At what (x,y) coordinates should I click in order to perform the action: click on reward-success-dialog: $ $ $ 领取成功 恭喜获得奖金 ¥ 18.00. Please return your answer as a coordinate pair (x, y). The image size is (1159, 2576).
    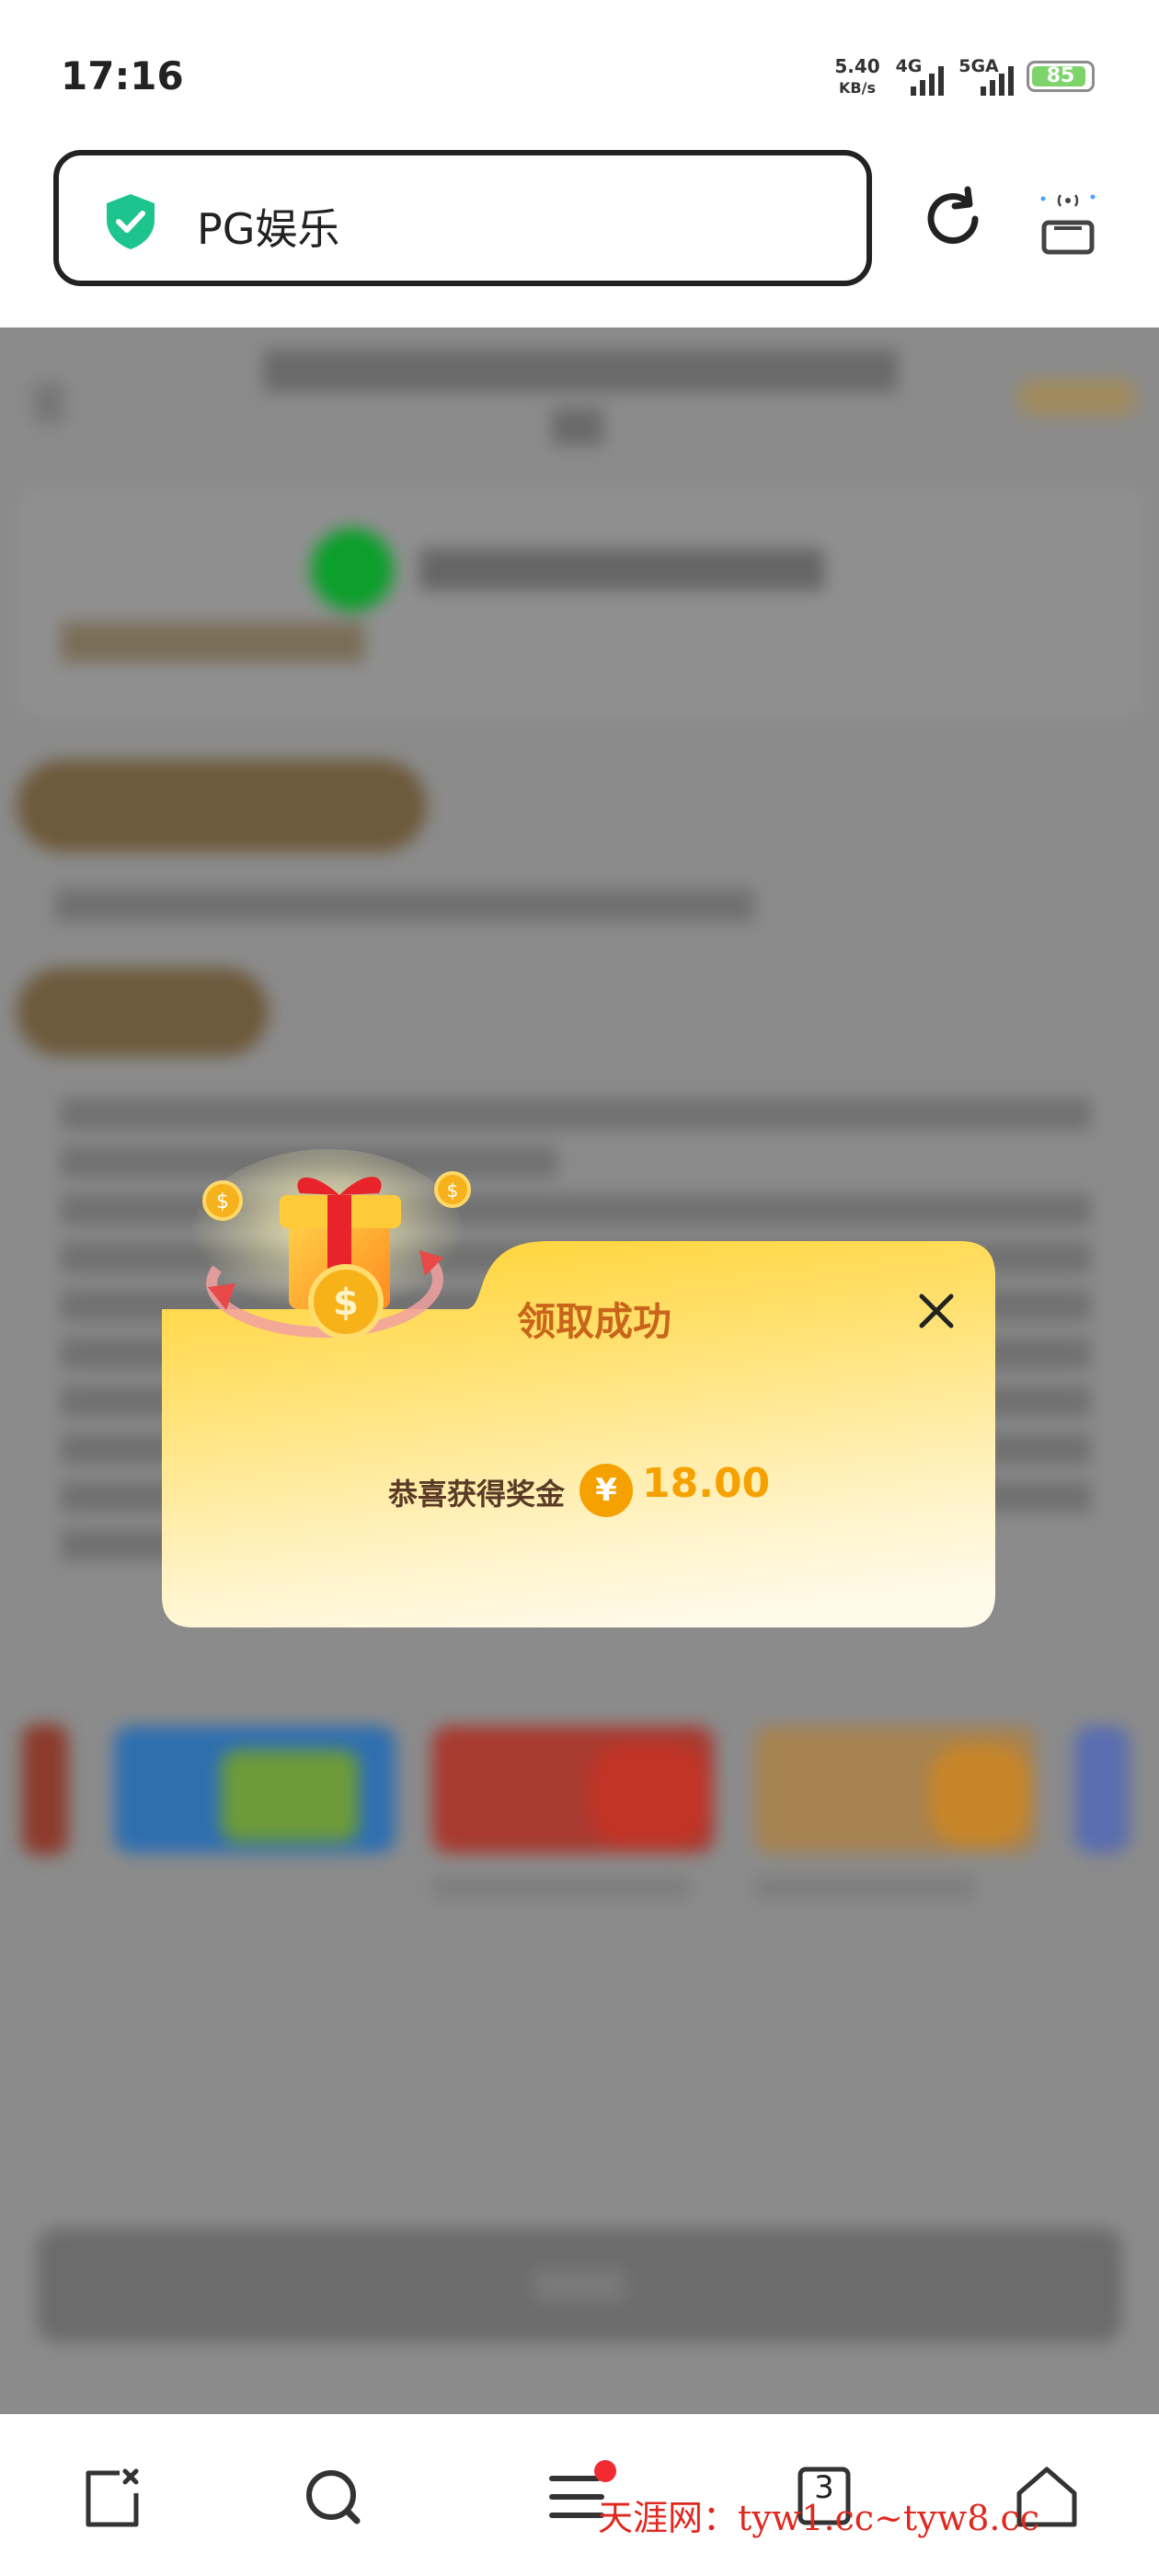
    Looking at the image, I should click on (579, 1388).